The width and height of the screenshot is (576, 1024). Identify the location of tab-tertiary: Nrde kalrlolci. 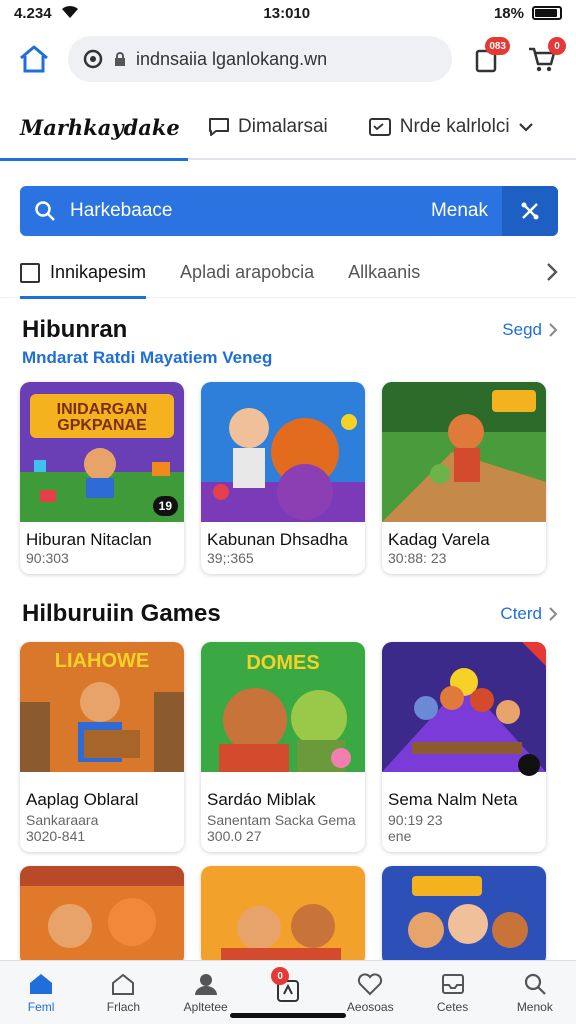
(451, 127).